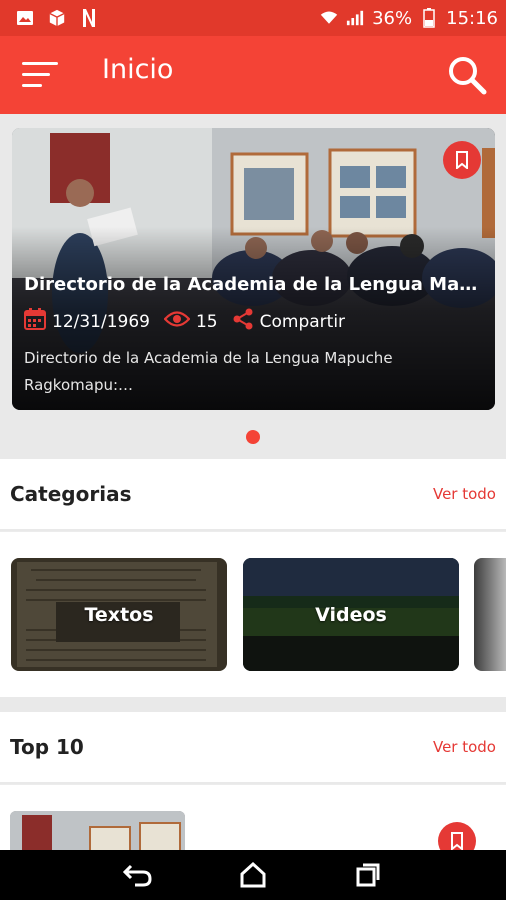  I want to click on category-label: Textos, so click(119, 614).